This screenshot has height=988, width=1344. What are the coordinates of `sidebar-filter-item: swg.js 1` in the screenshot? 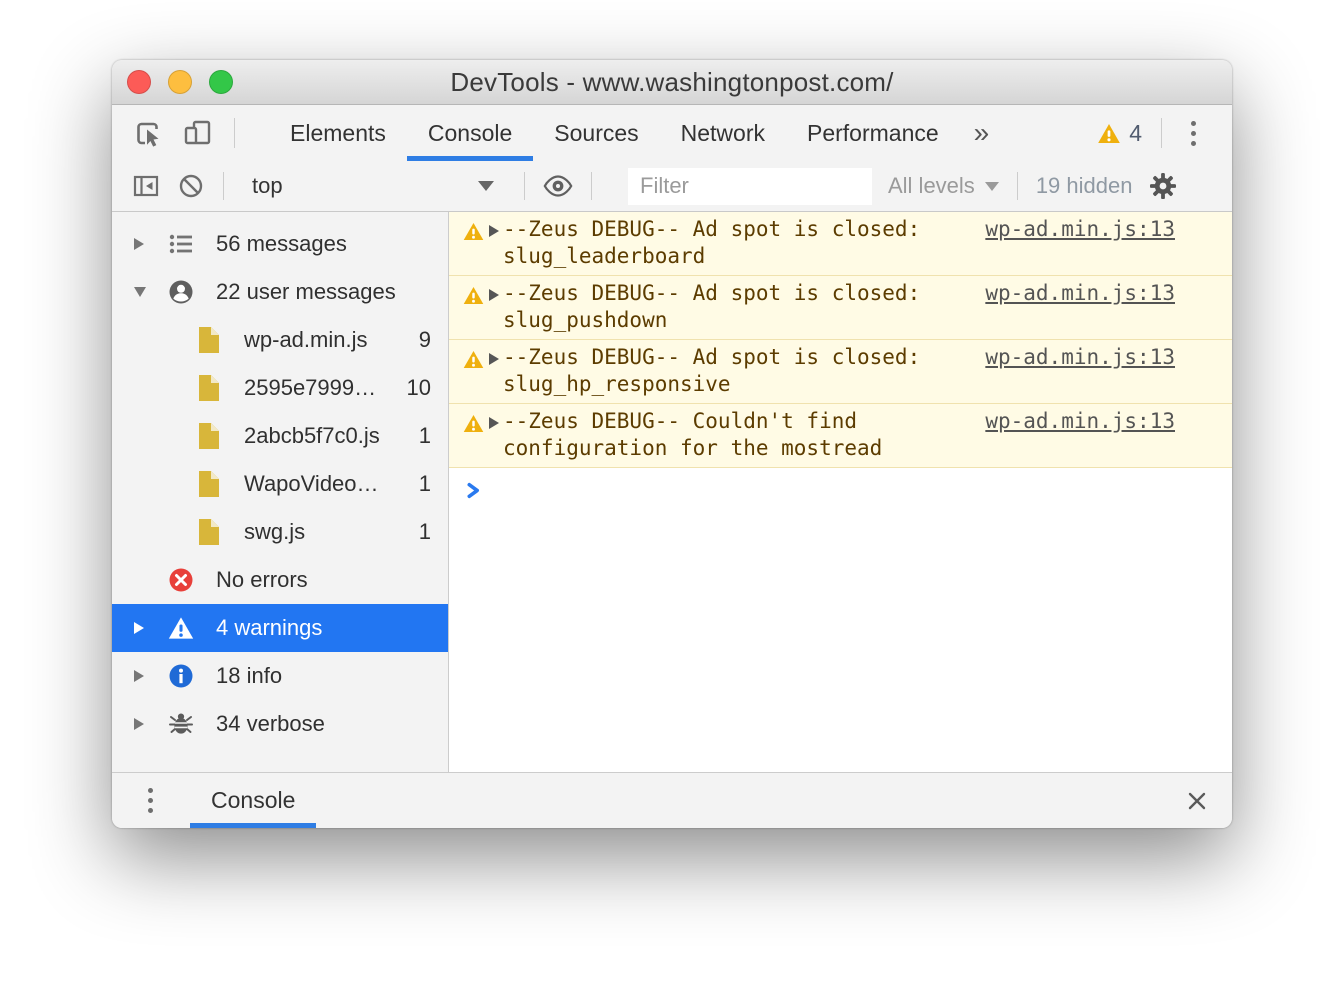 It's located at (280, 532).